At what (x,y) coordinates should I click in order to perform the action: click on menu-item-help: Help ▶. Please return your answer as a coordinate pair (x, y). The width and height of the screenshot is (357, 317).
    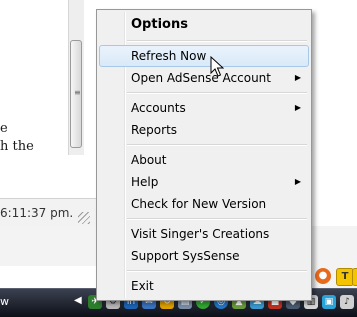
    Looking at the image, I should click on (204, 182).